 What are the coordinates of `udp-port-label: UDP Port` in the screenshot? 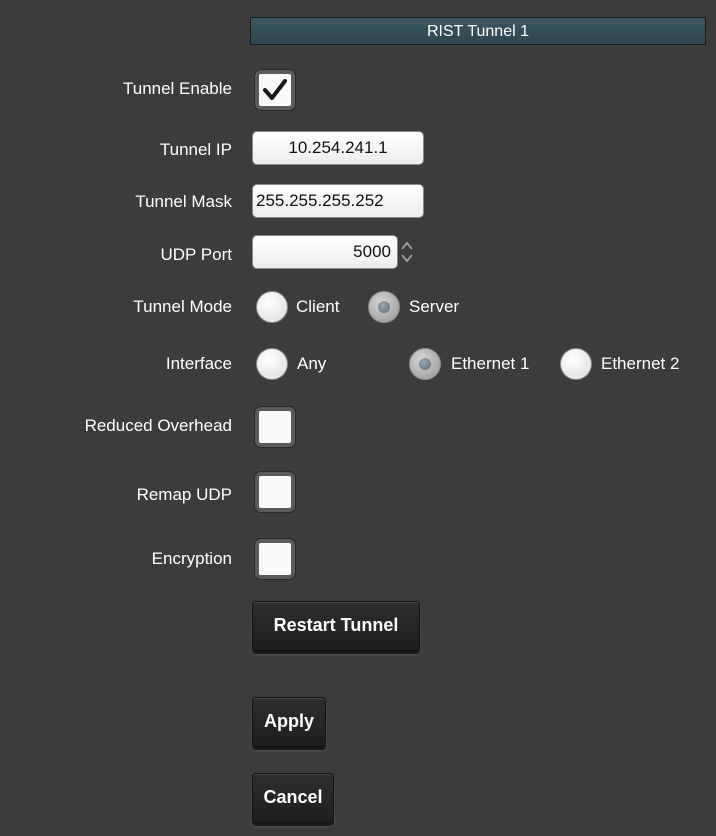 It's located at (196, 254).